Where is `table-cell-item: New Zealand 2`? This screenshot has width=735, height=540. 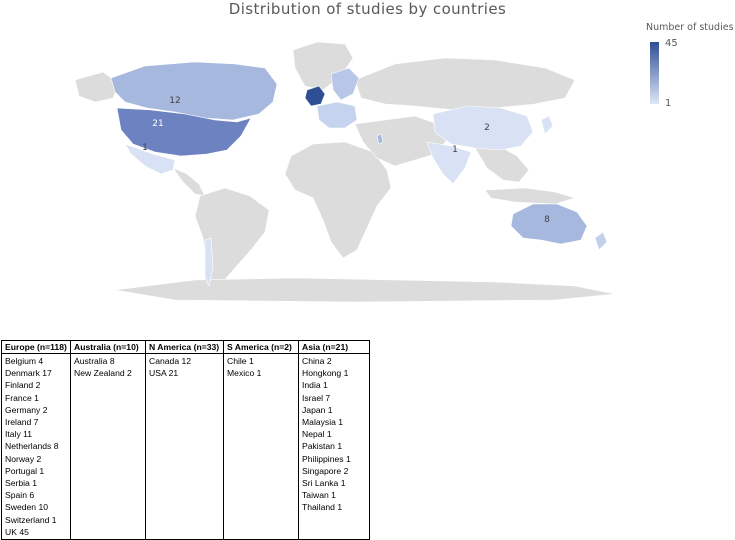
table-cell-item: New Zealand 2 is located at coordinates (103, 373).